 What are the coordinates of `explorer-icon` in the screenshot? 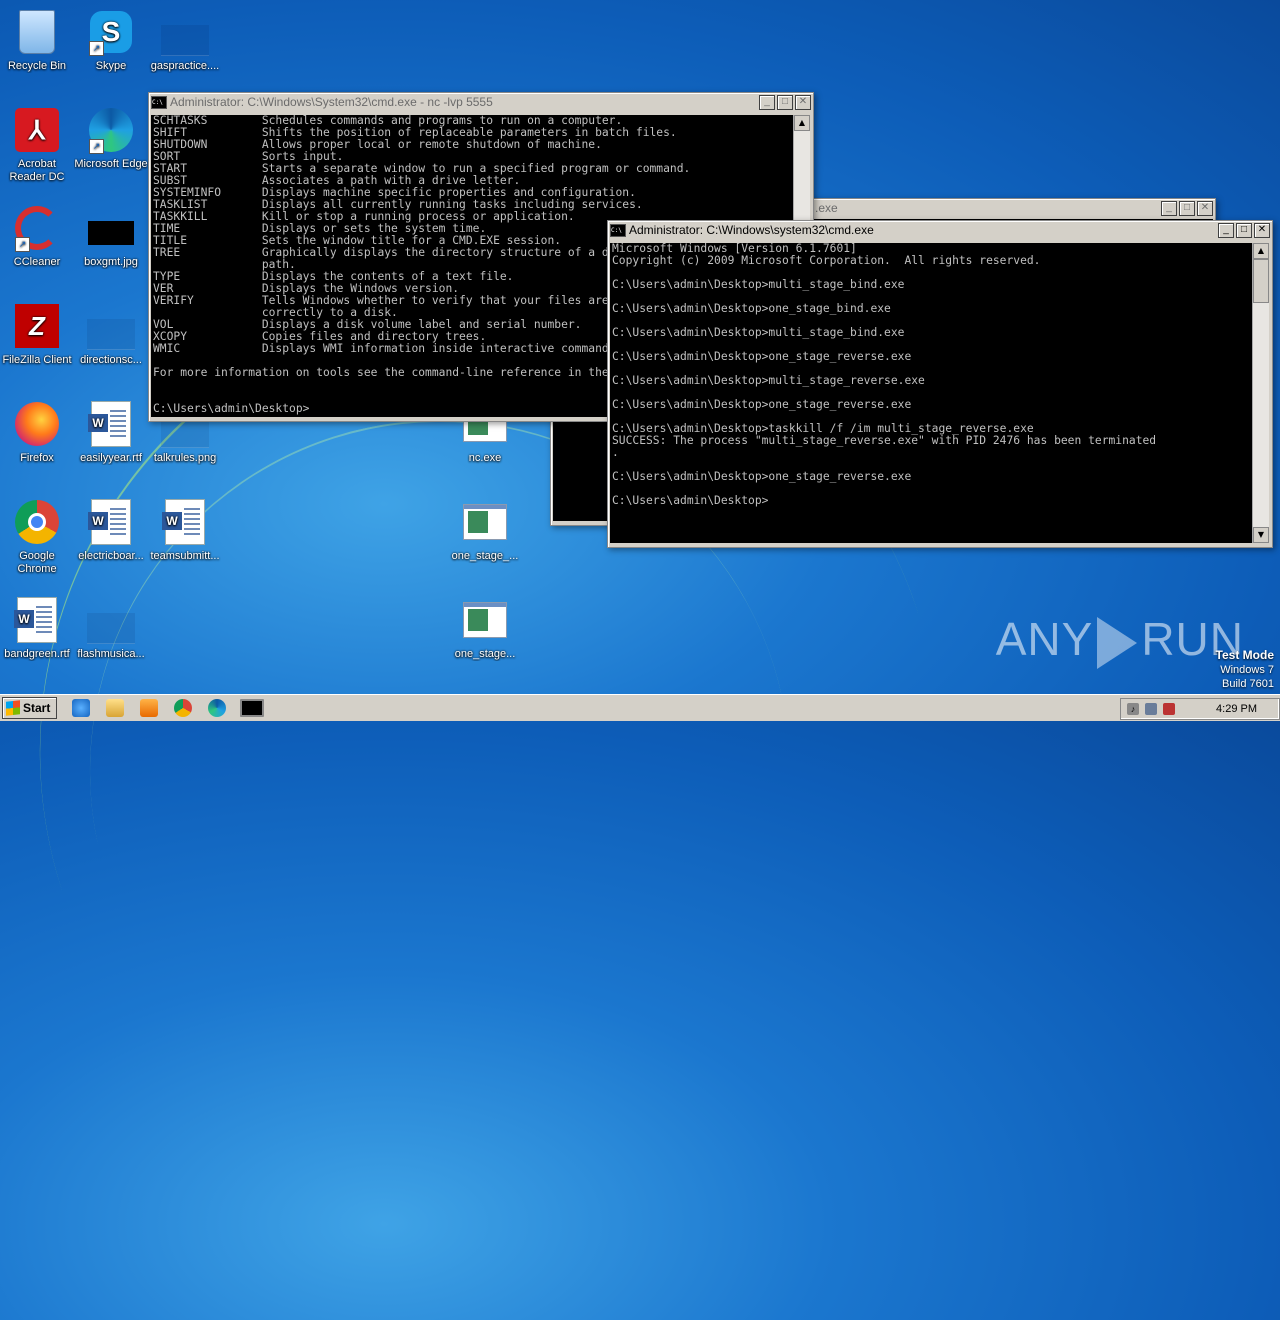 It's located at (115, 708).